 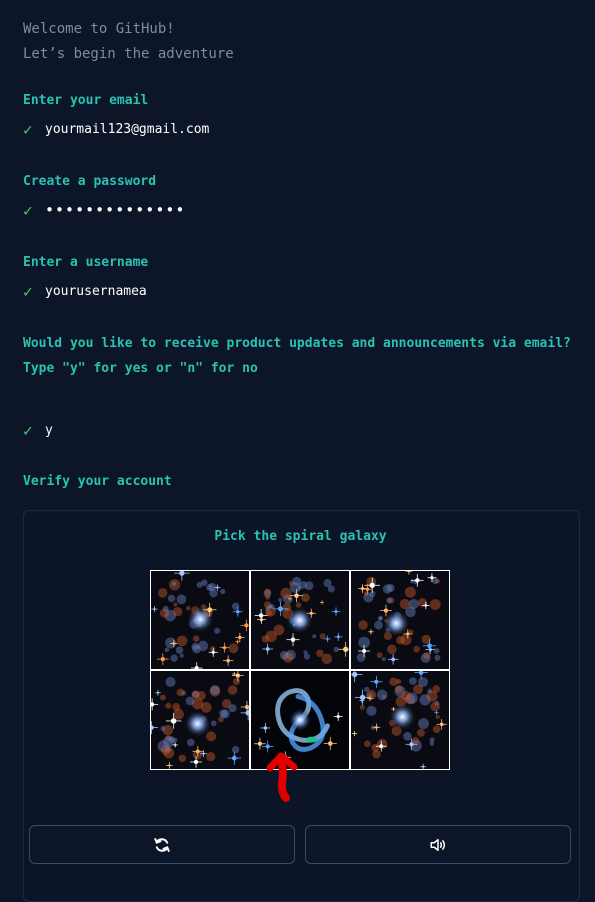 I want to click on password-label: Create a password, so click(x=90, y=181).